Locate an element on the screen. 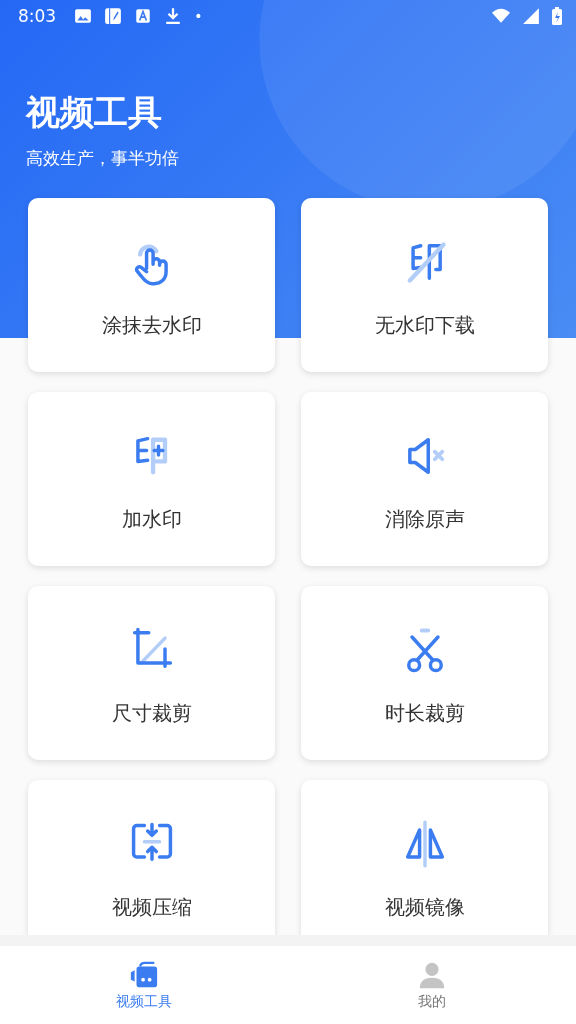  tool-card: 视频镜像 is located at coordinates (424, 857).